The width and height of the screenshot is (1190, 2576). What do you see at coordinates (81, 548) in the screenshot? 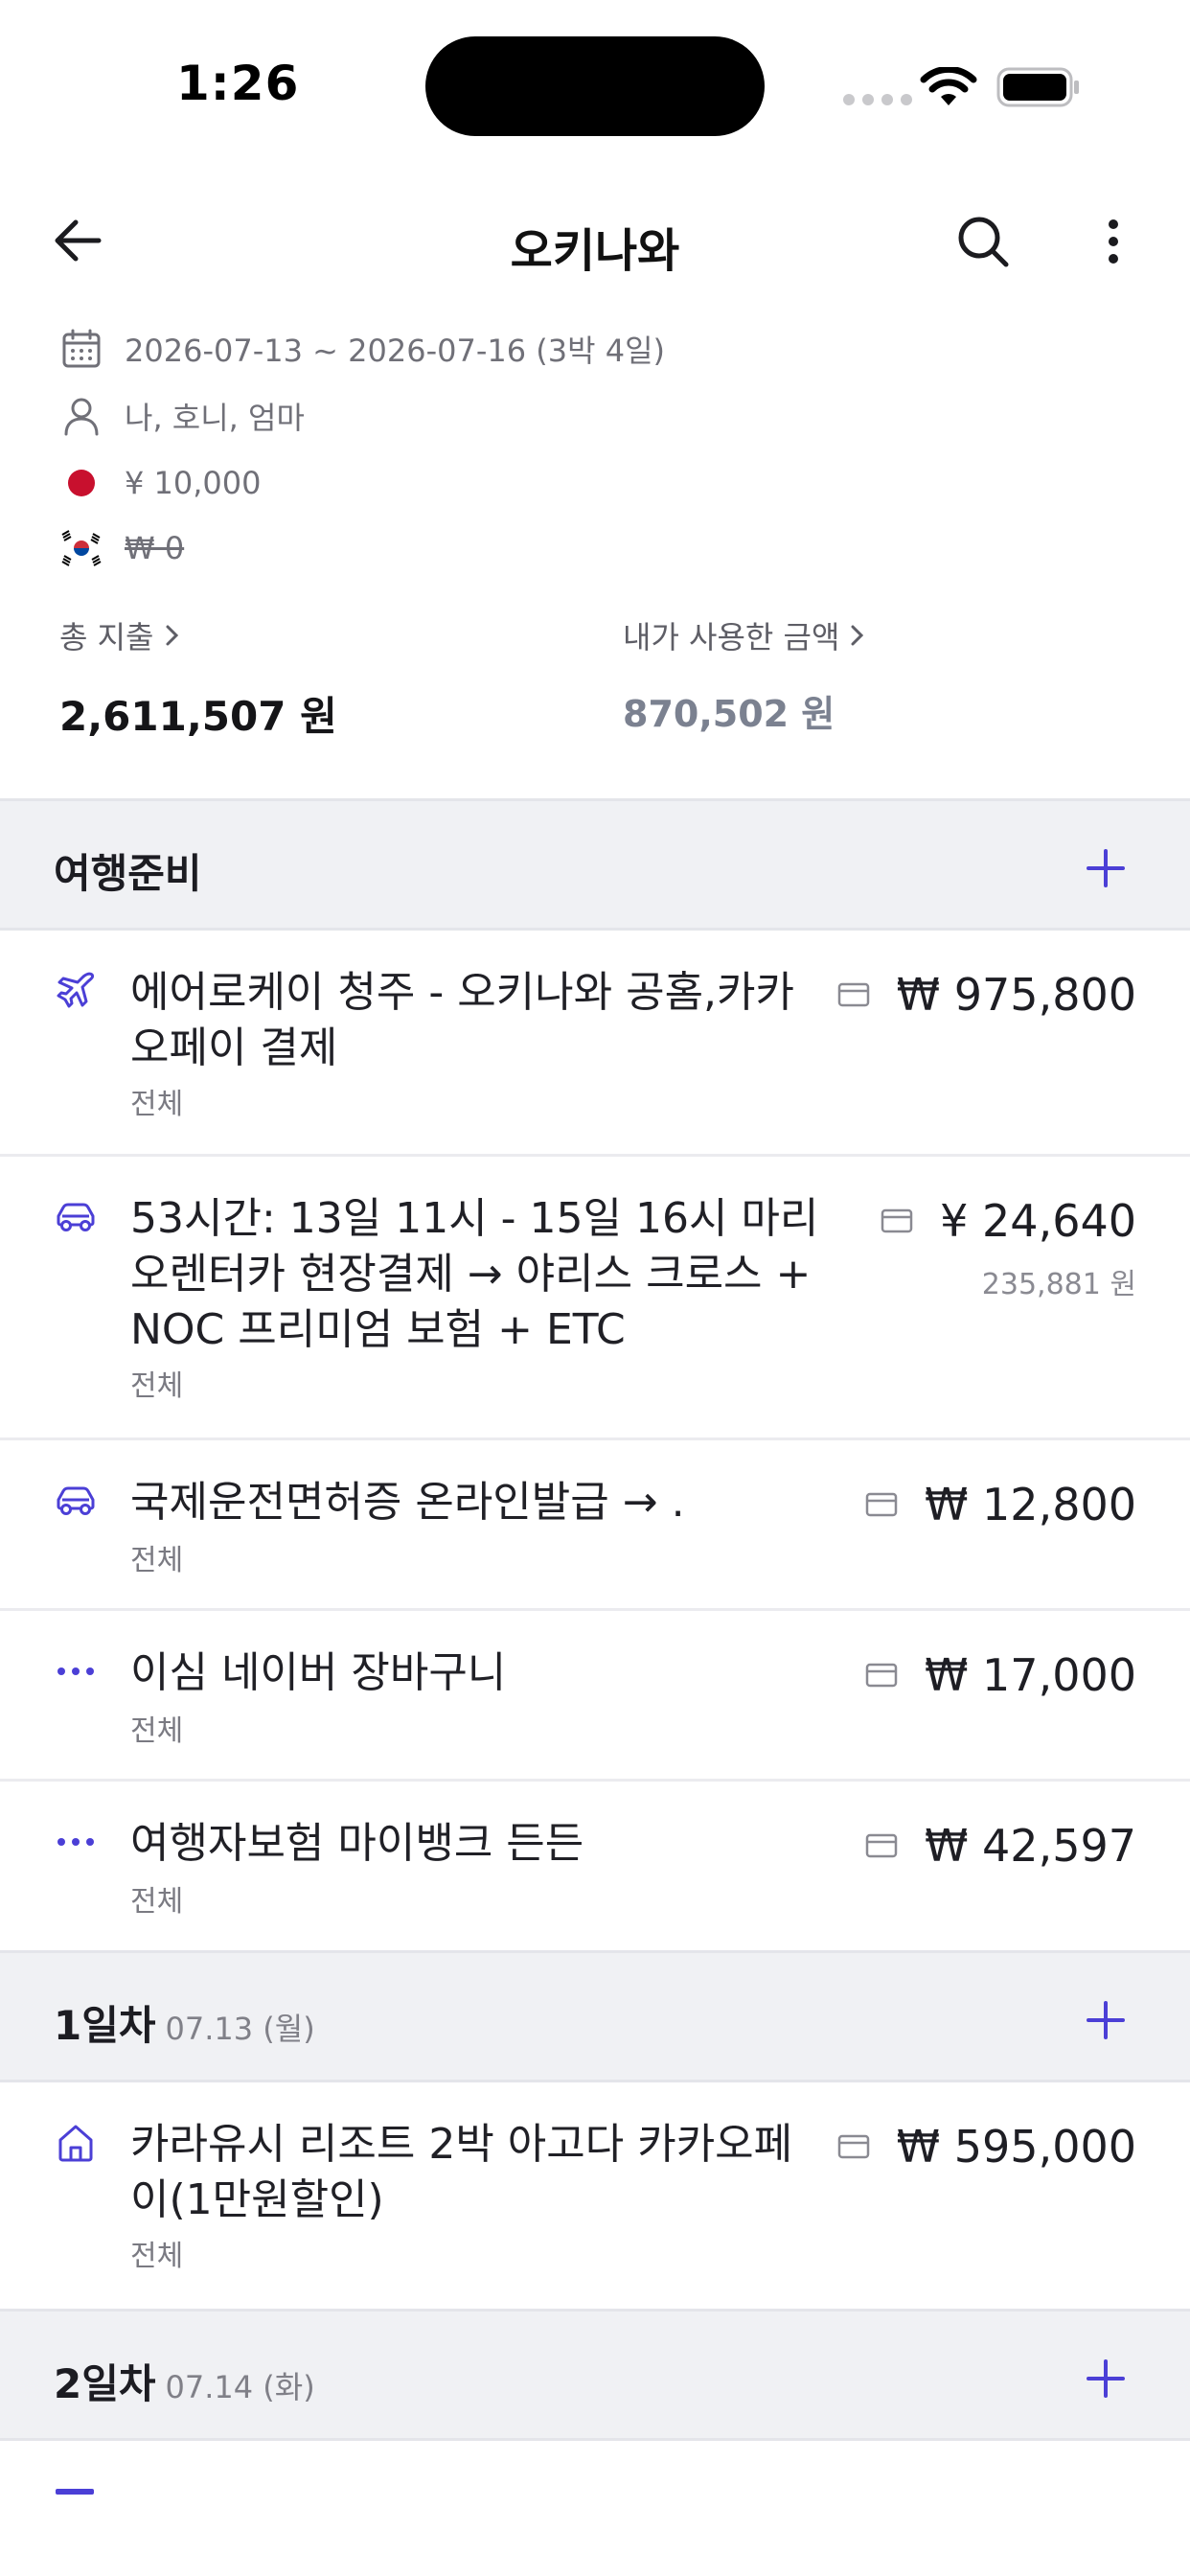
I see `korea-flag-icon` at bounding box center [81, 548].